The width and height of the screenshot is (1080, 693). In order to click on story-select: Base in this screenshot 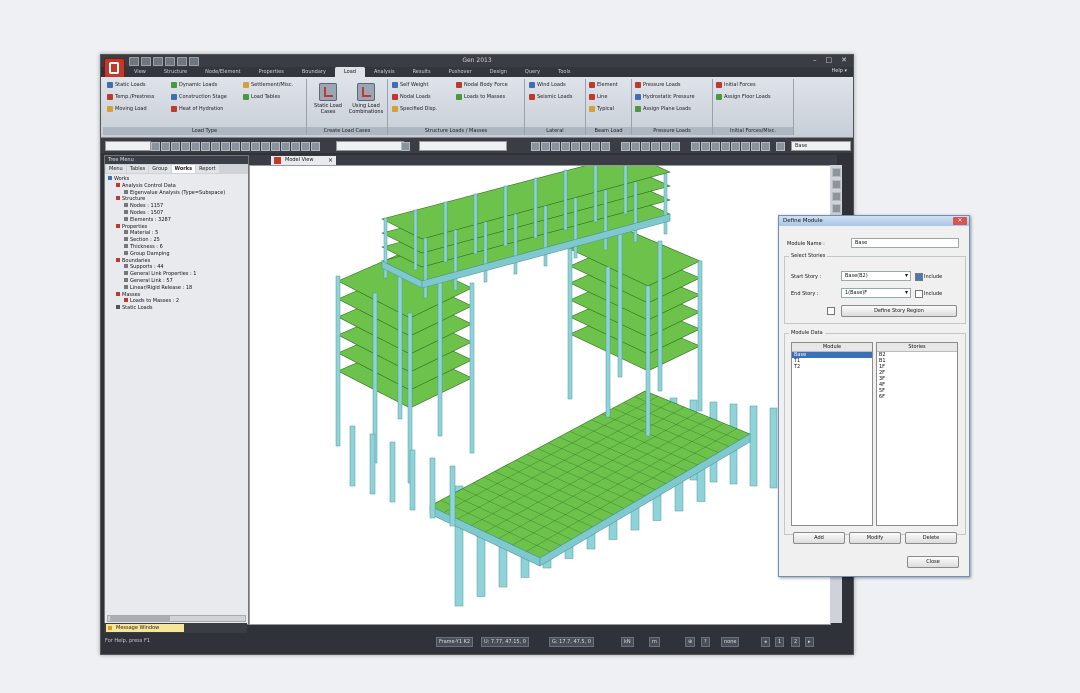, I will do `click(821, 146)`.